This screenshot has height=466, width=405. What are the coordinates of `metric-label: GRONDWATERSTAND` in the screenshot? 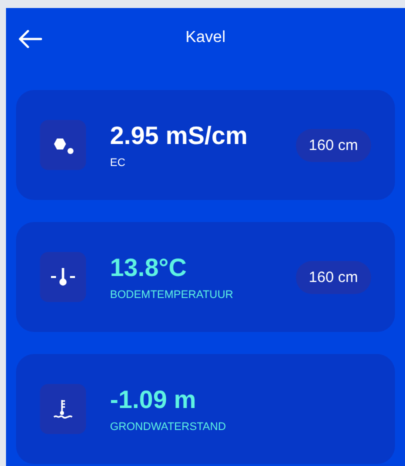 It's located at (168, 426).